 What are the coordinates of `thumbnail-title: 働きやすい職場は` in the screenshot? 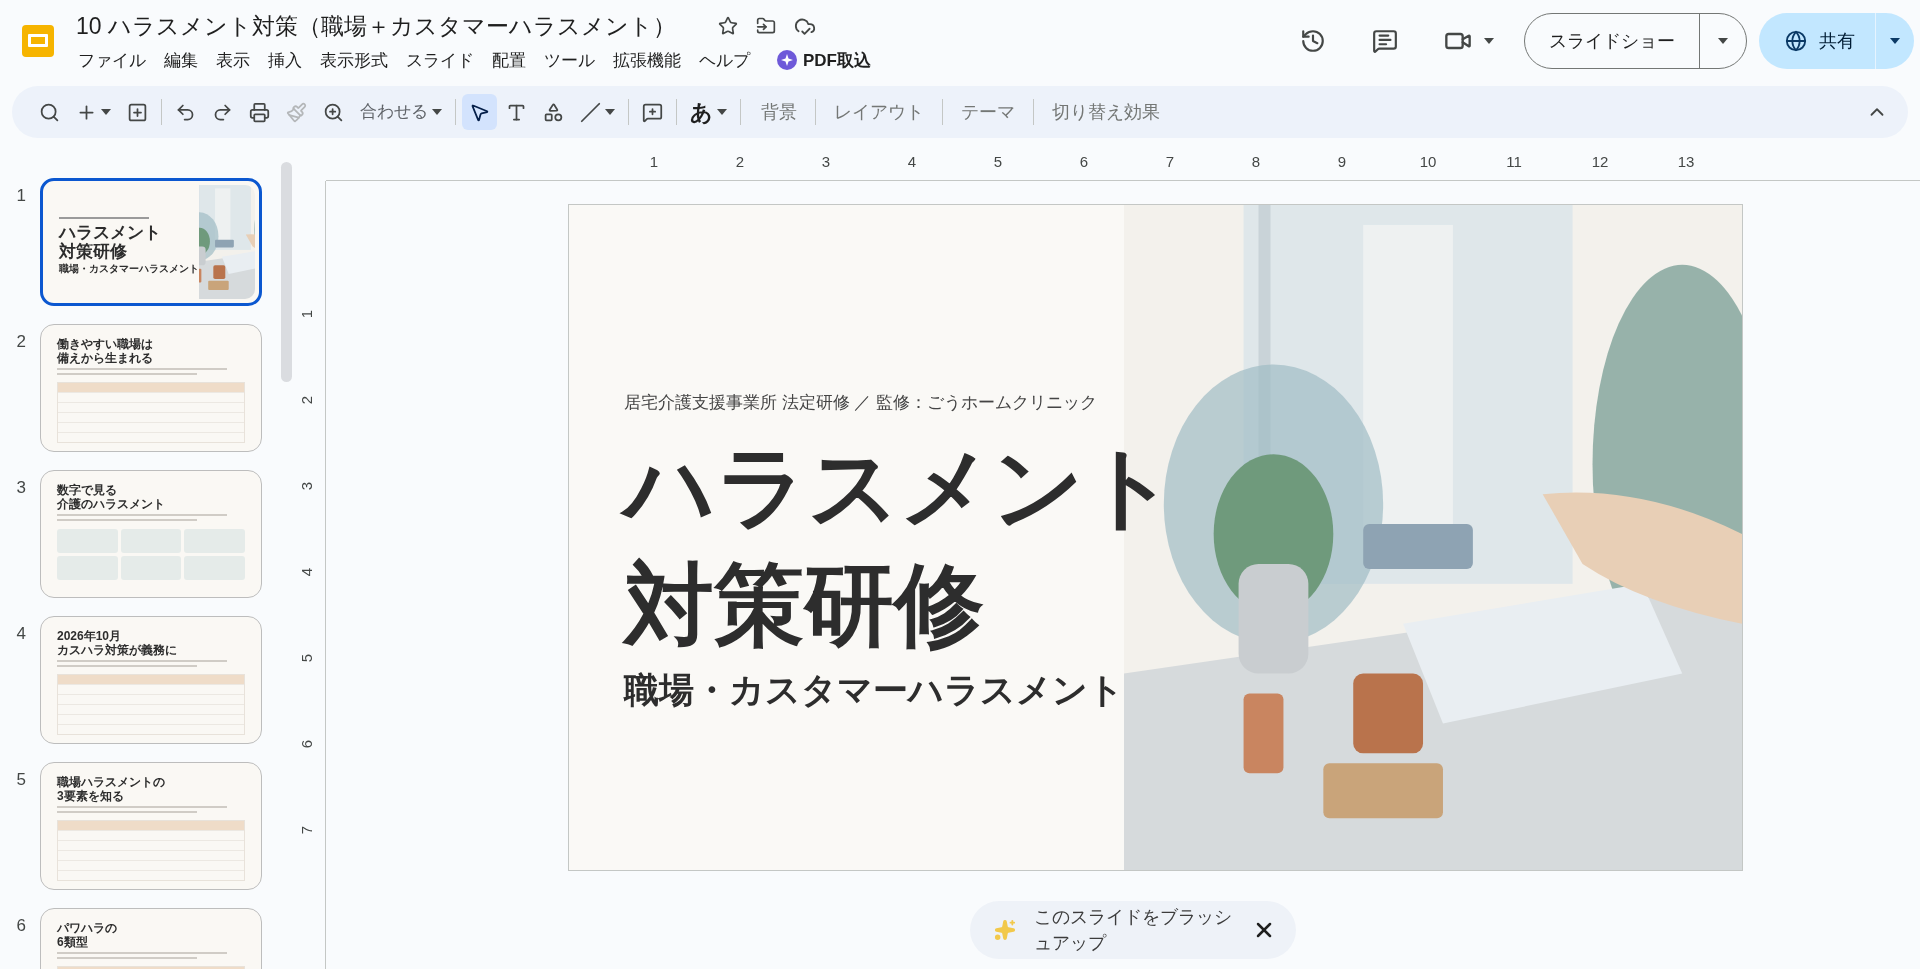 It's located at (105, 344).